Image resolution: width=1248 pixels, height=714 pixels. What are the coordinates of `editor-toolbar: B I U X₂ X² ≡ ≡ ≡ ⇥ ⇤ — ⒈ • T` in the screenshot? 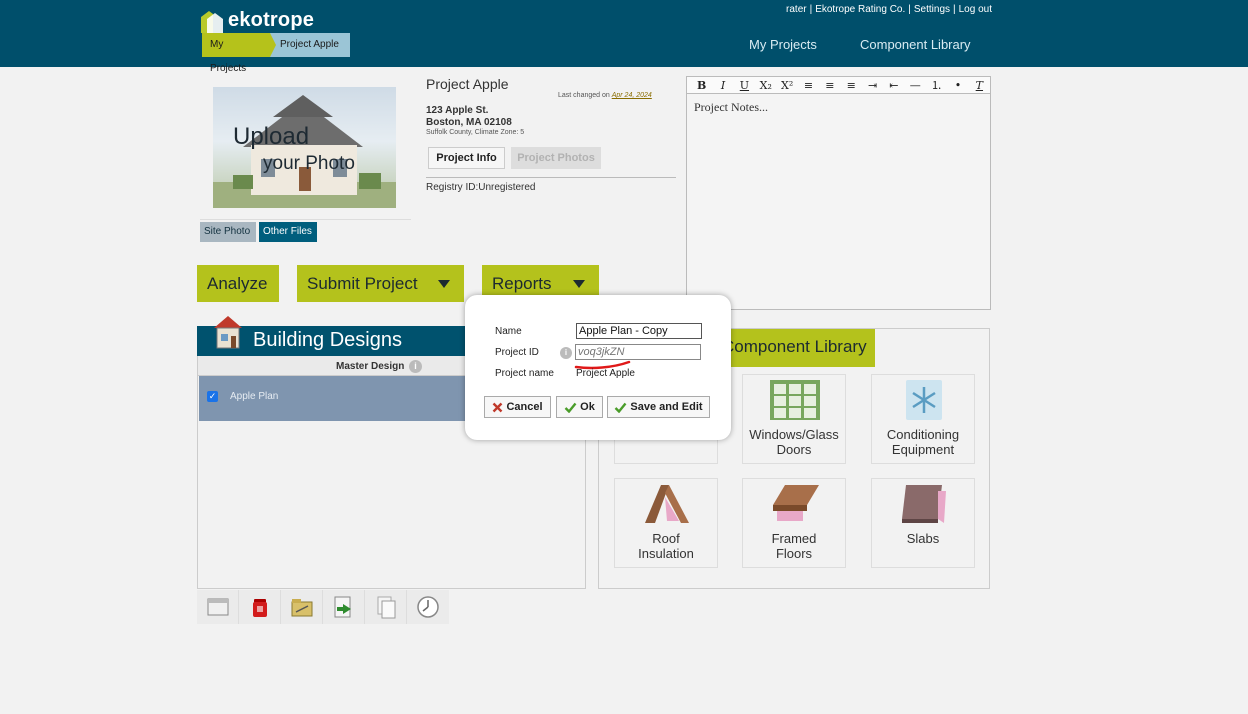 It's located at (838, 85).